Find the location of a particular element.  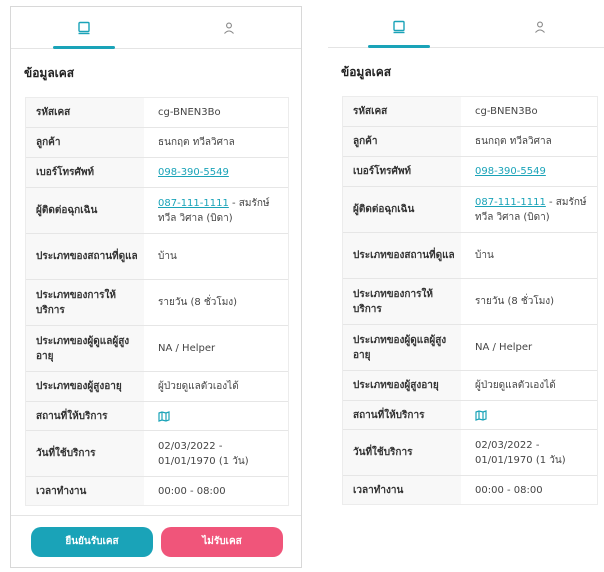

accept-case-button: ยืนยันรับเคส is located at coordinates (92, 541).